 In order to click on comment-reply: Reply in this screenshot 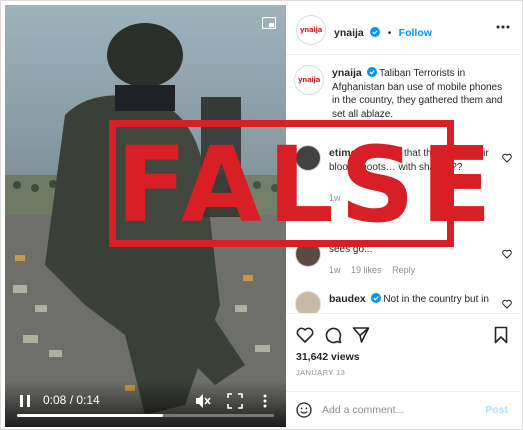, I will do `click(403, 270)`.